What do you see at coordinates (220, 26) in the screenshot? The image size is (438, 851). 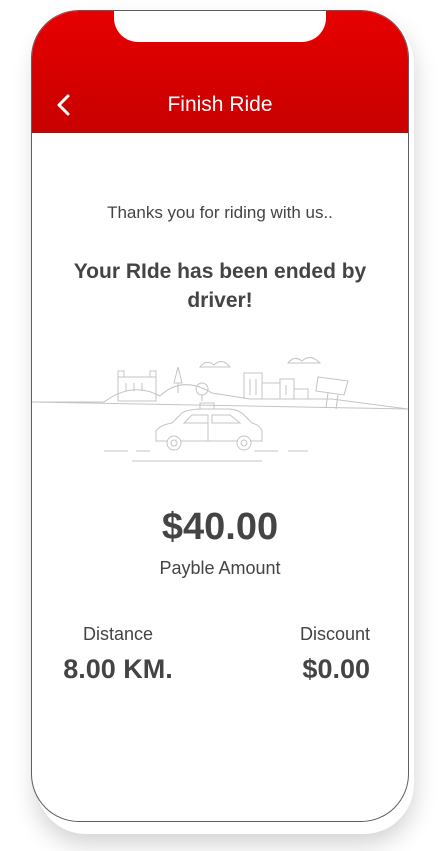 I see `phone-notch` at bounding box center [220, 26].